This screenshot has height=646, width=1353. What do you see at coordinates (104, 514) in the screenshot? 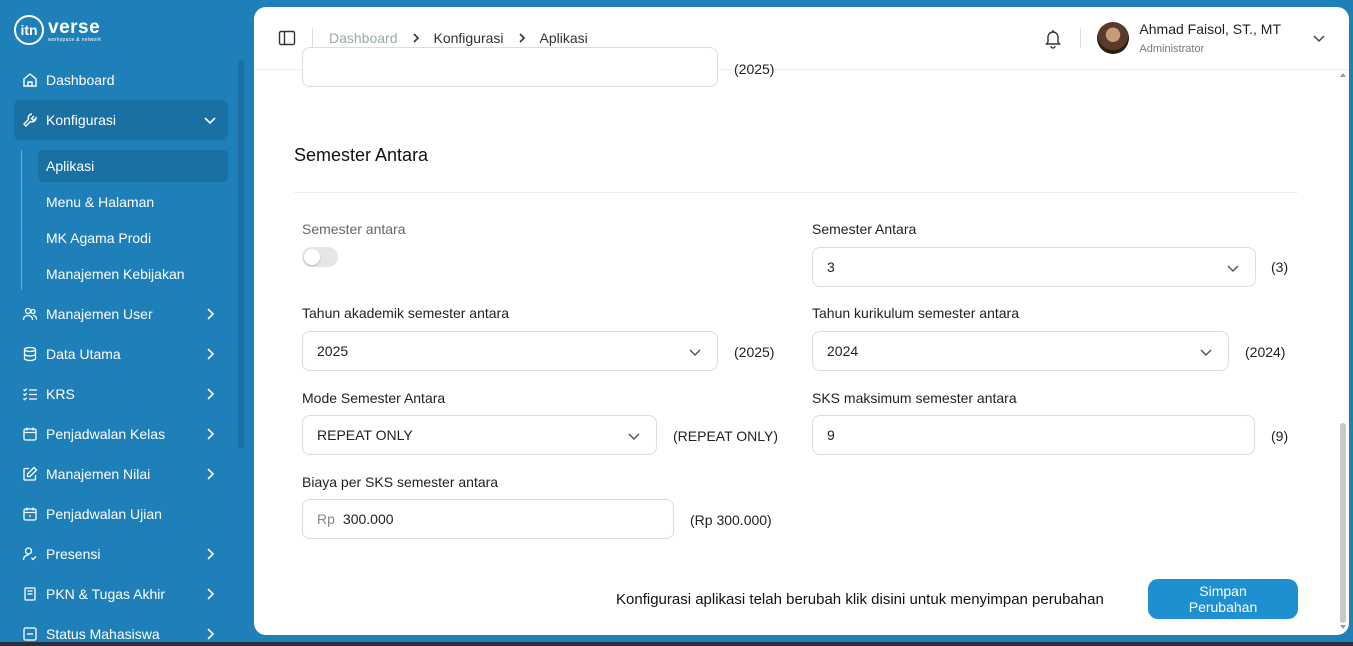
I see `sidebar-item-label: Penjadwalan Ujian` at bounding box center [104, 514].